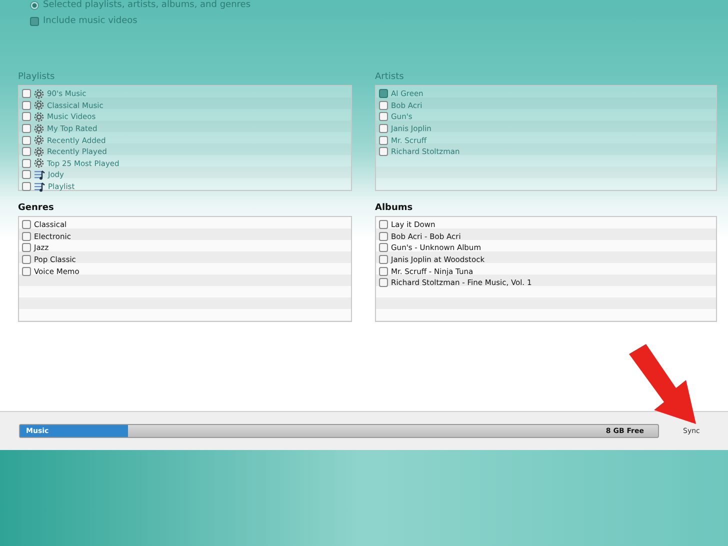 The image size is (728, 546). Describe the element at coordinates (147, 5) in the screenshot. I see `option-label: Selected playlists, artists, albums, and genres` at that location.